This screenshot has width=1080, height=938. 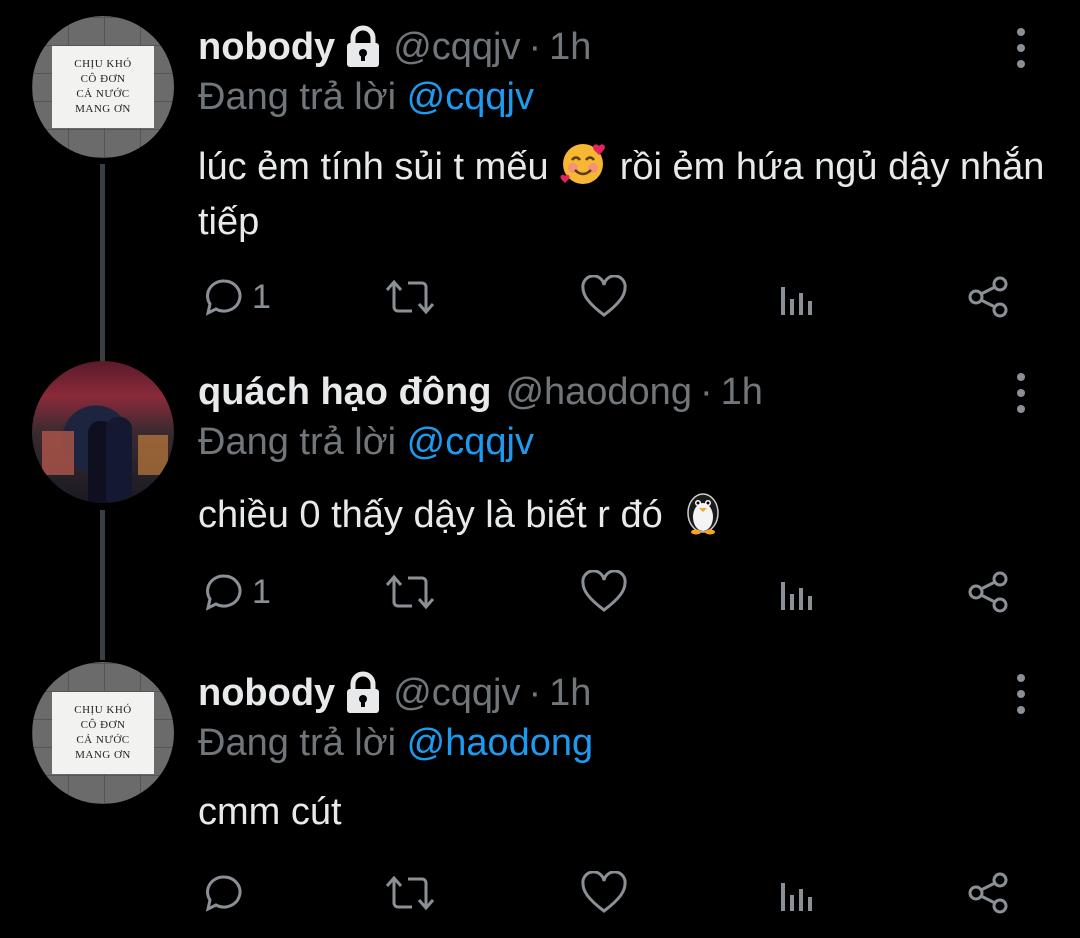 What do you see at coordinates (270, 812) in the screenshot?
I see `tweet-text-part: cmm cút` at bounding box center [270, 812].